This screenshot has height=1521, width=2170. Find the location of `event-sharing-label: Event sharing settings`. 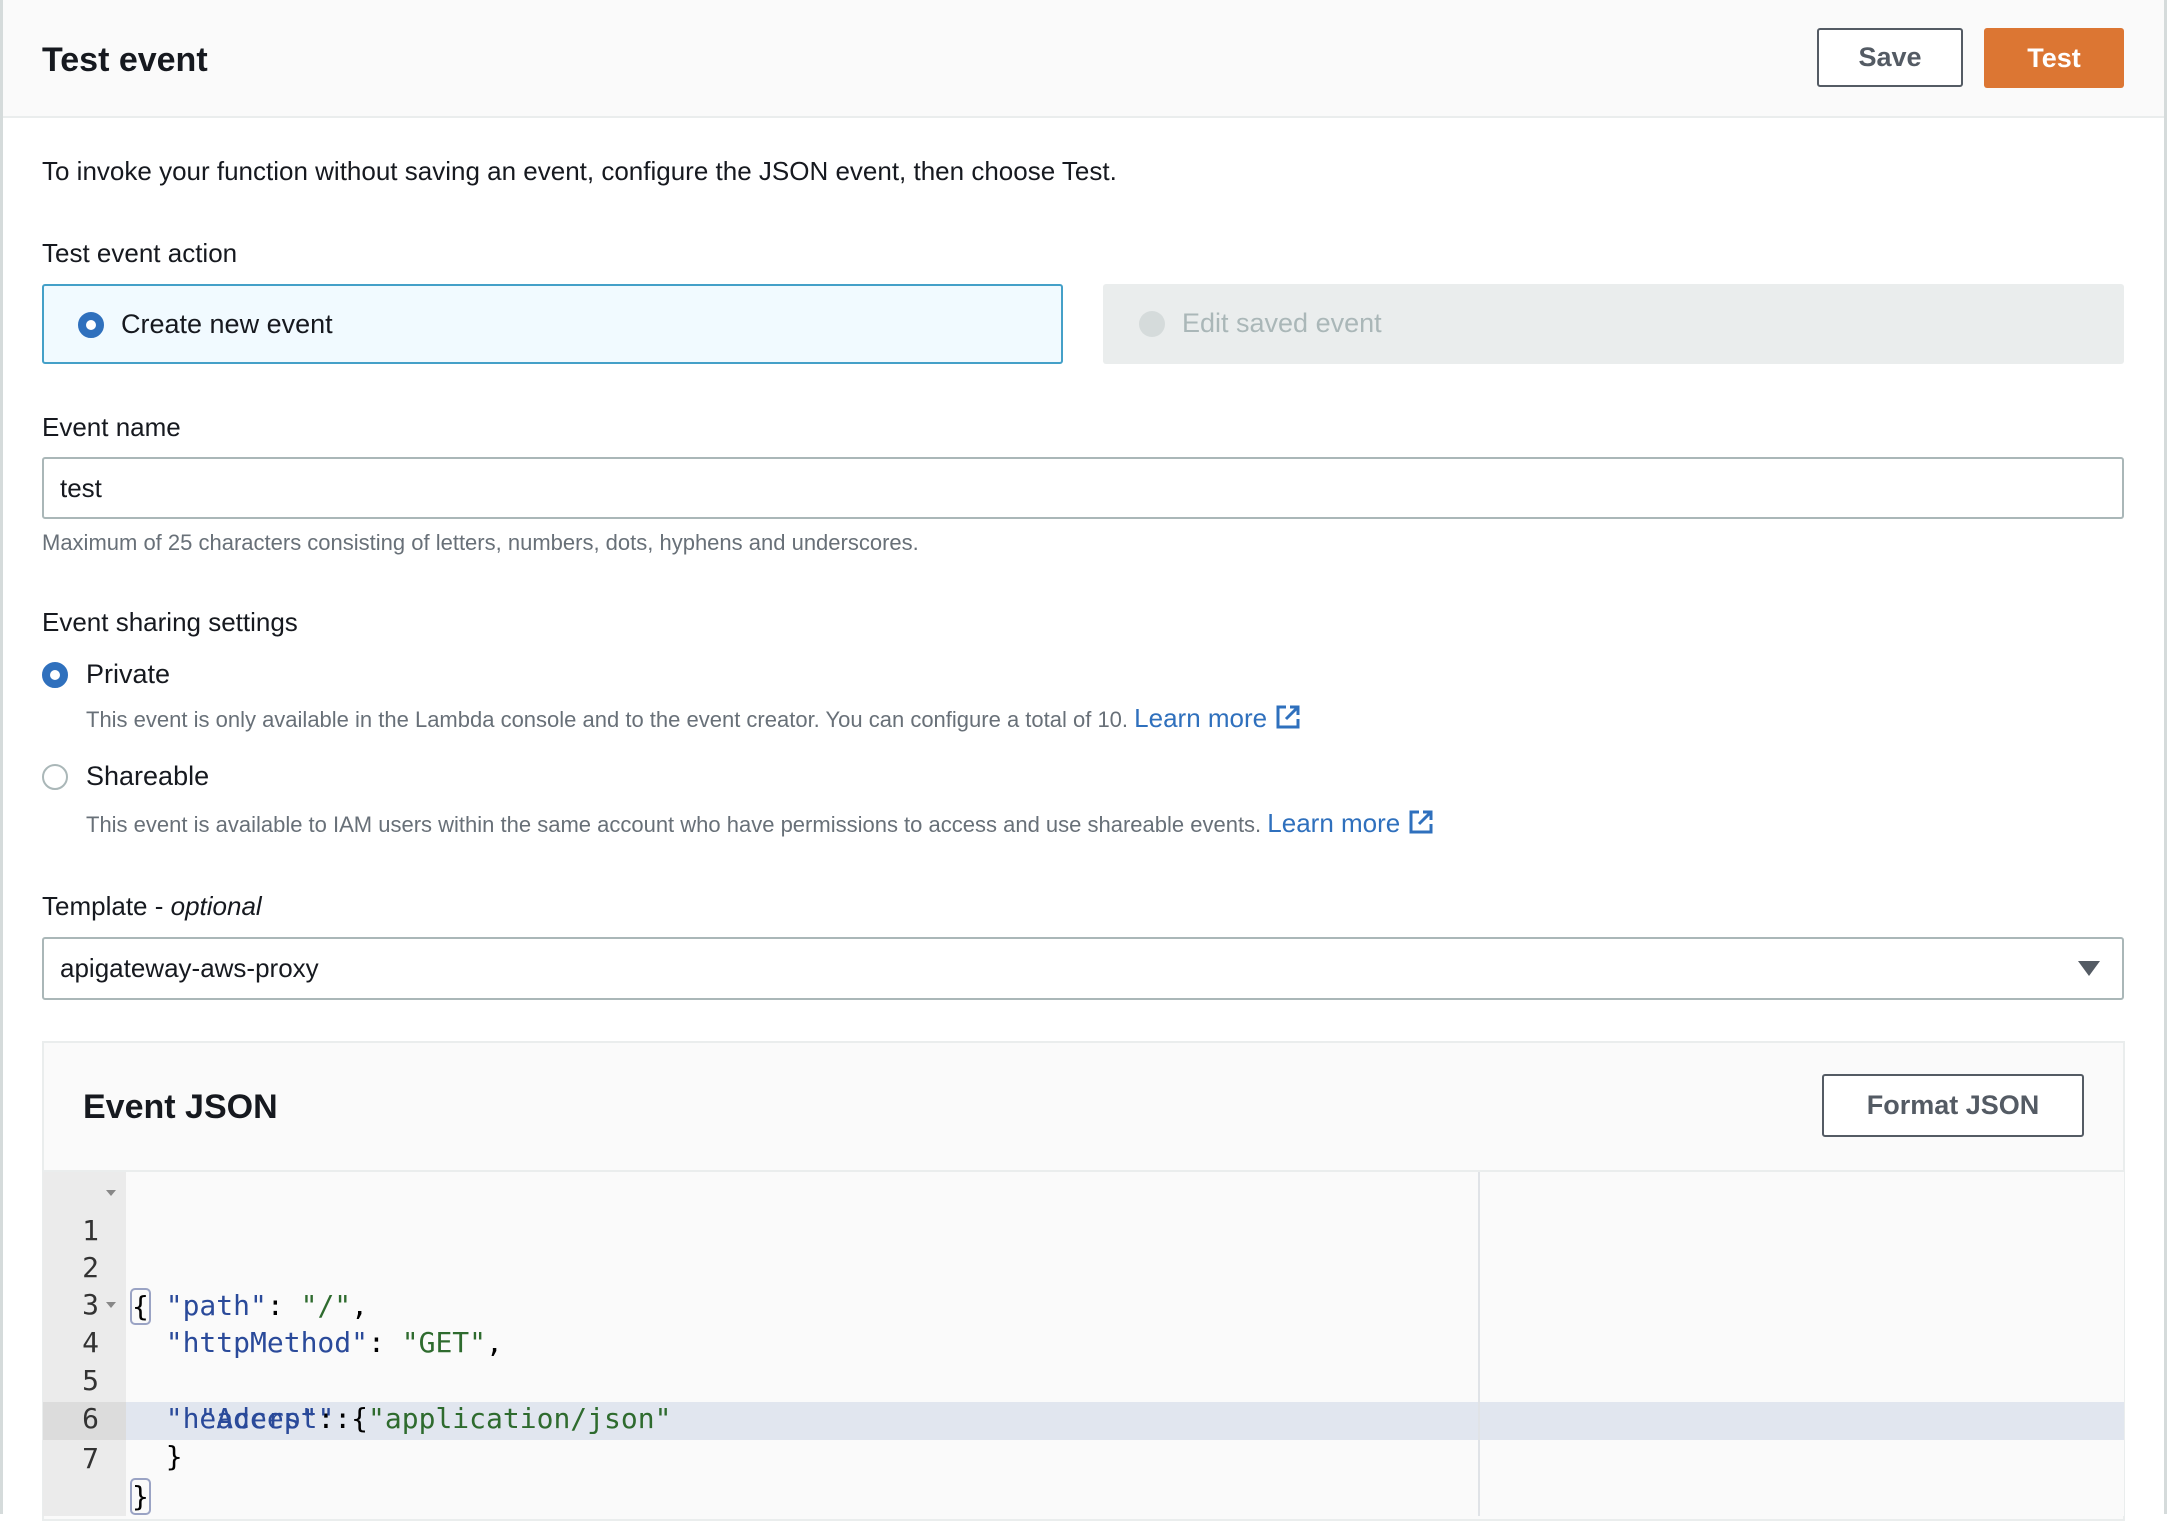

event-sharing-label: Event sharing settings is located at coordinates (170, 622).